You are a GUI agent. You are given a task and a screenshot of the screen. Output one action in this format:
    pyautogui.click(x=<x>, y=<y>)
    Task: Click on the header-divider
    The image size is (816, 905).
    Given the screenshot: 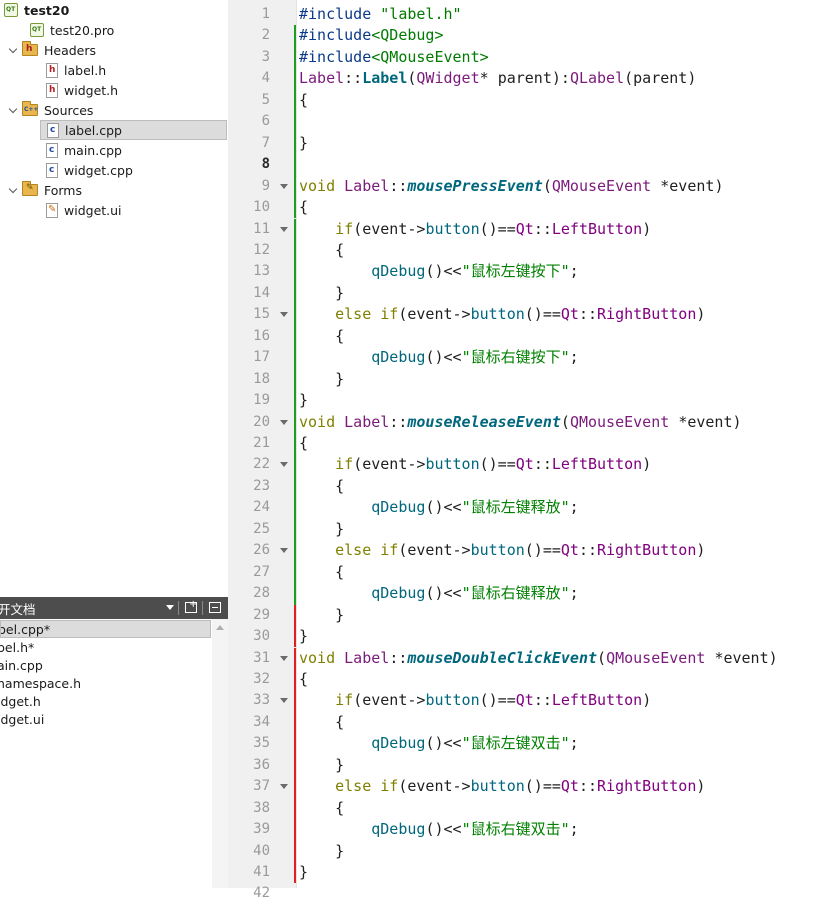 What is the action you would take?
    pyautogui.click(x=178, y=608)
    